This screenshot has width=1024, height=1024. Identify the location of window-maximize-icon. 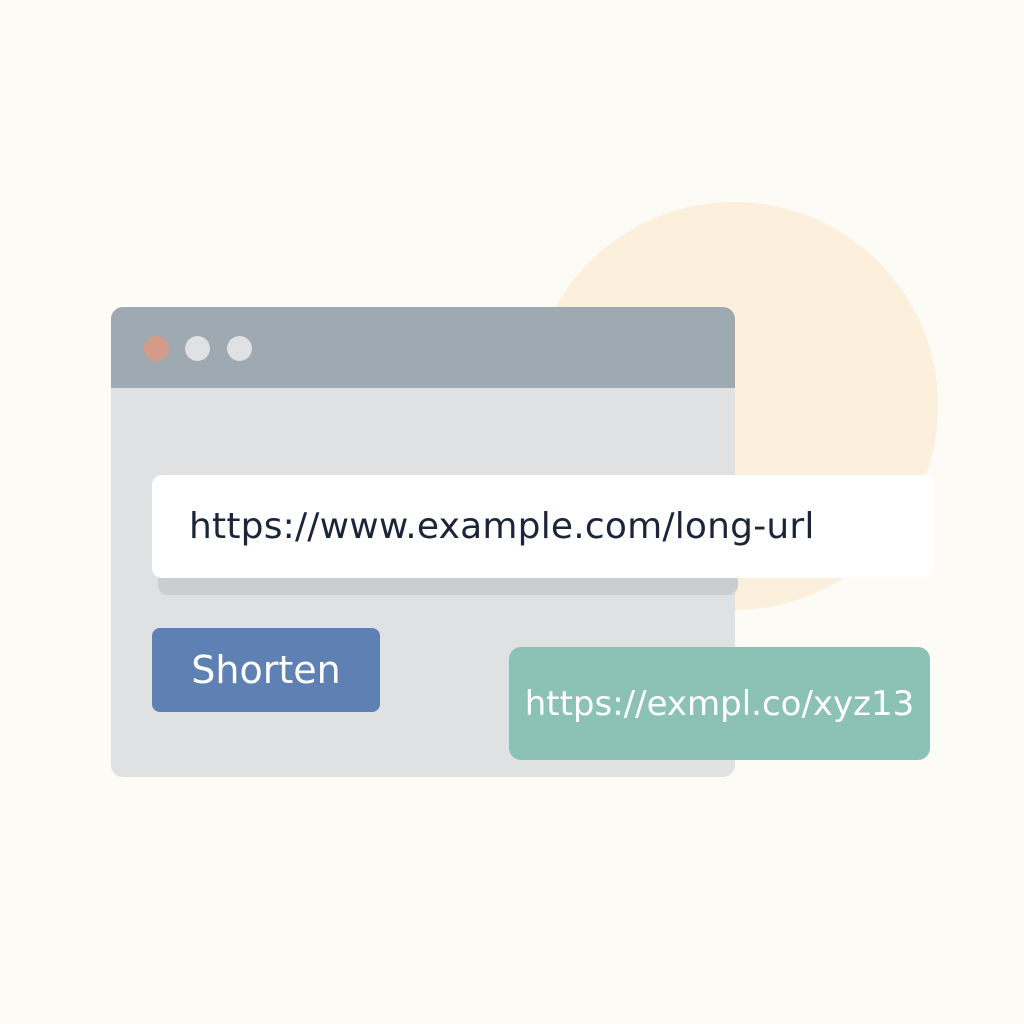
(239, 348).